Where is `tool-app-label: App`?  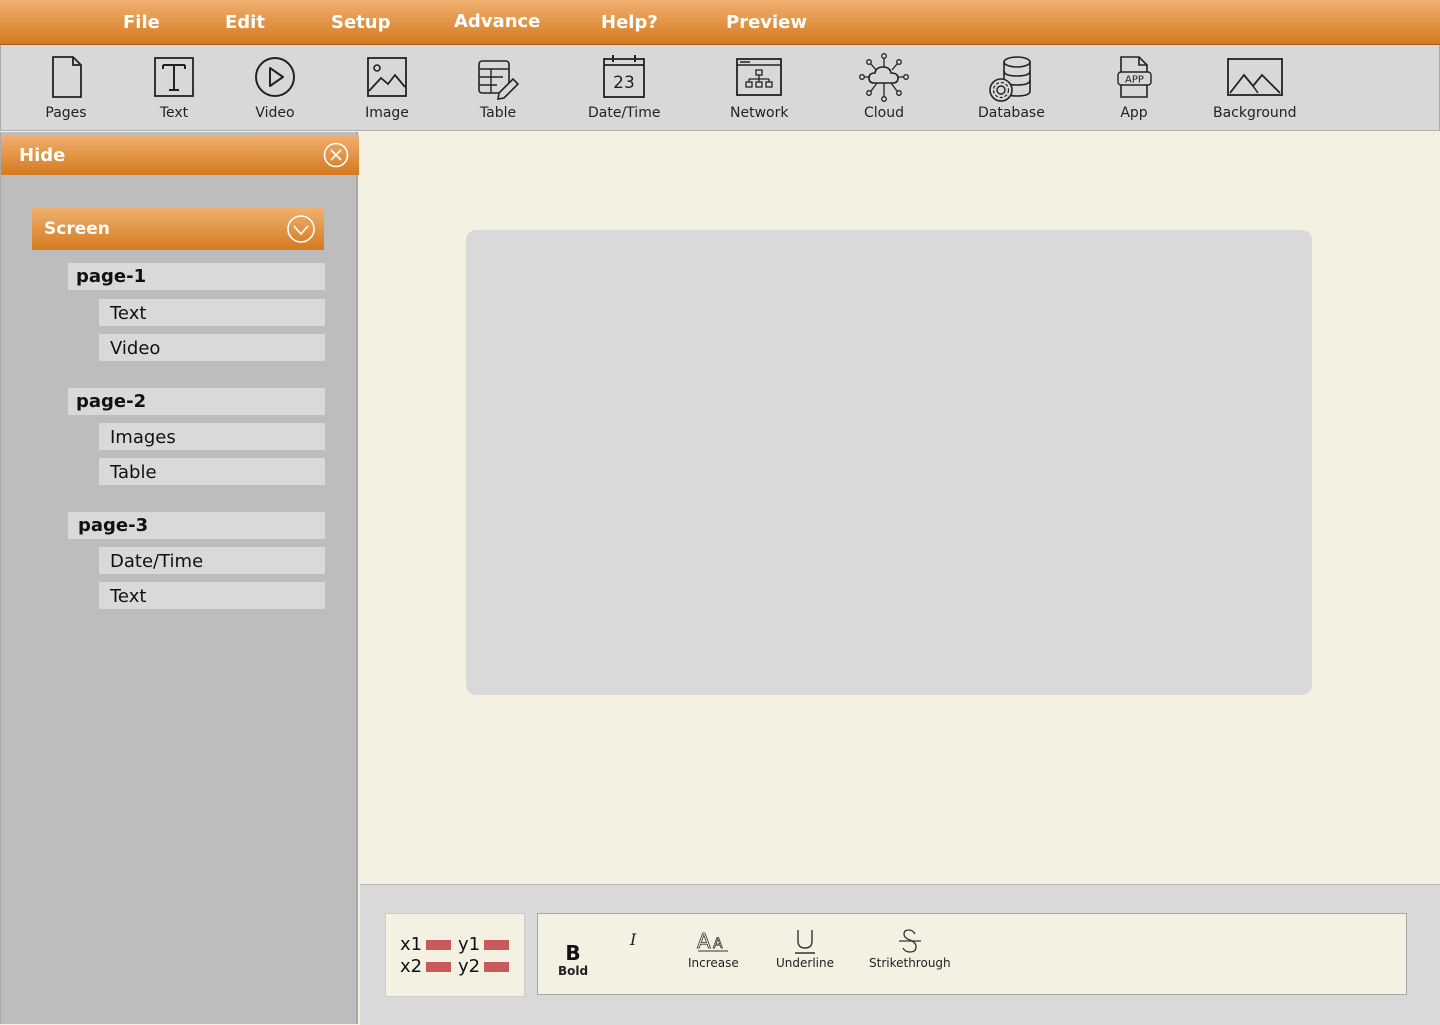
tool-app-label: App is located at coordinates (1134, 113).